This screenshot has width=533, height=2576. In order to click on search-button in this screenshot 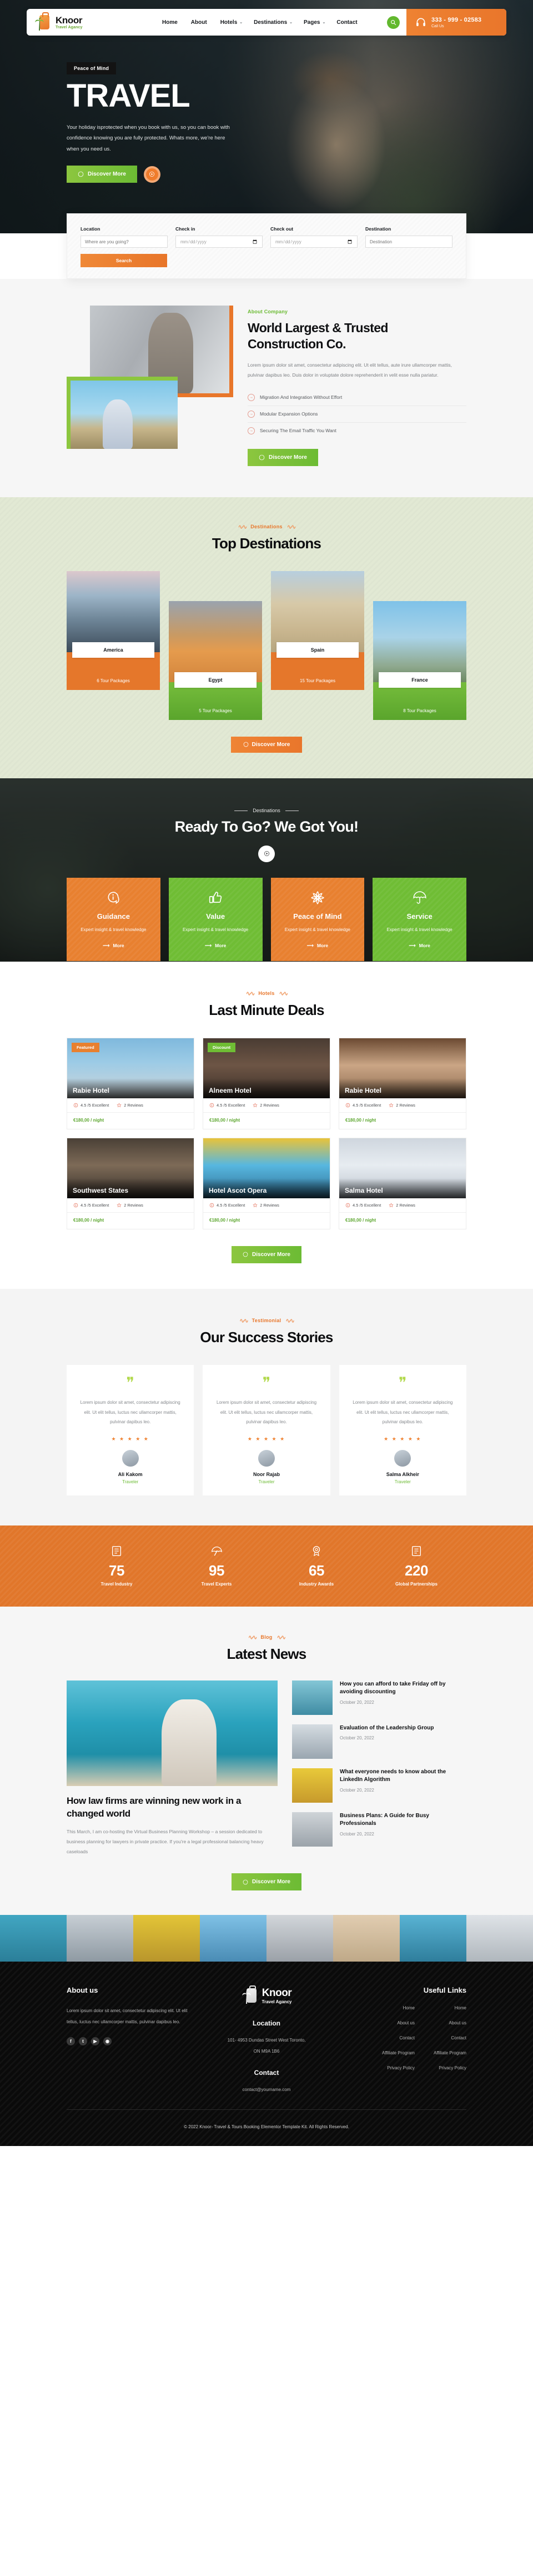, I will do `click(393, 23)`.